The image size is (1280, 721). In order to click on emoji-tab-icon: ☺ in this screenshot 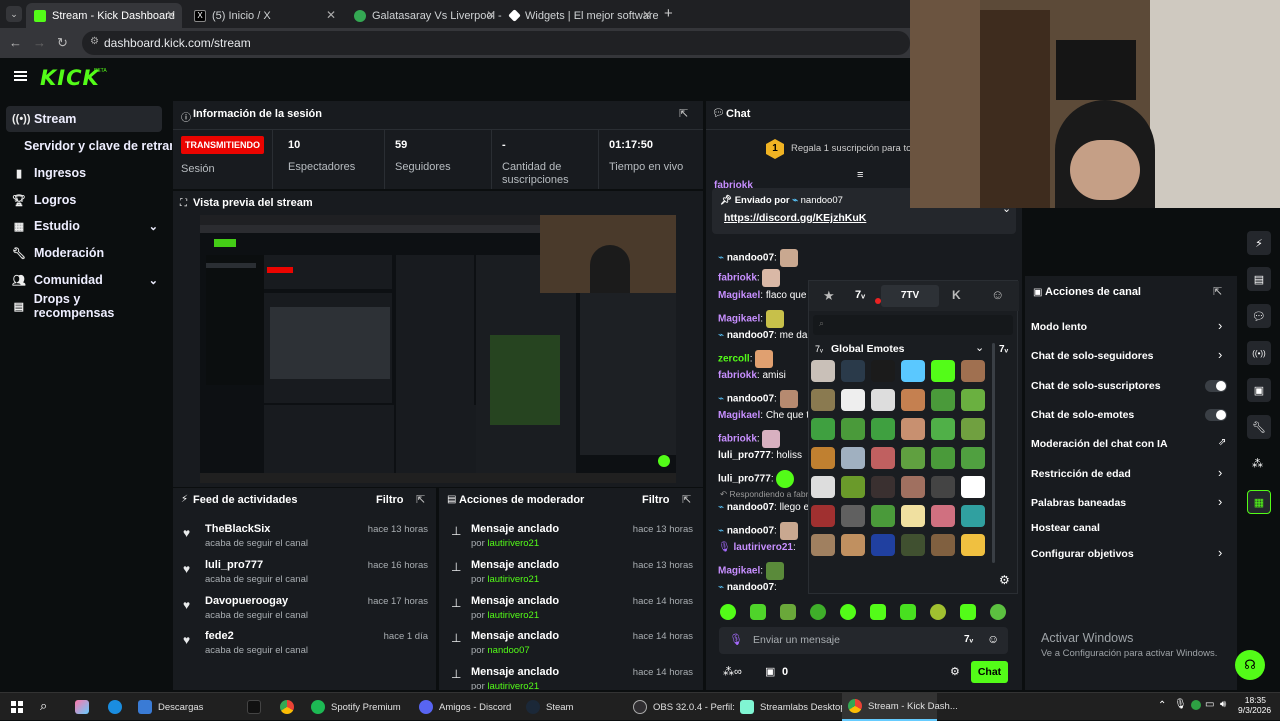, I will do `click(997, 294)`.